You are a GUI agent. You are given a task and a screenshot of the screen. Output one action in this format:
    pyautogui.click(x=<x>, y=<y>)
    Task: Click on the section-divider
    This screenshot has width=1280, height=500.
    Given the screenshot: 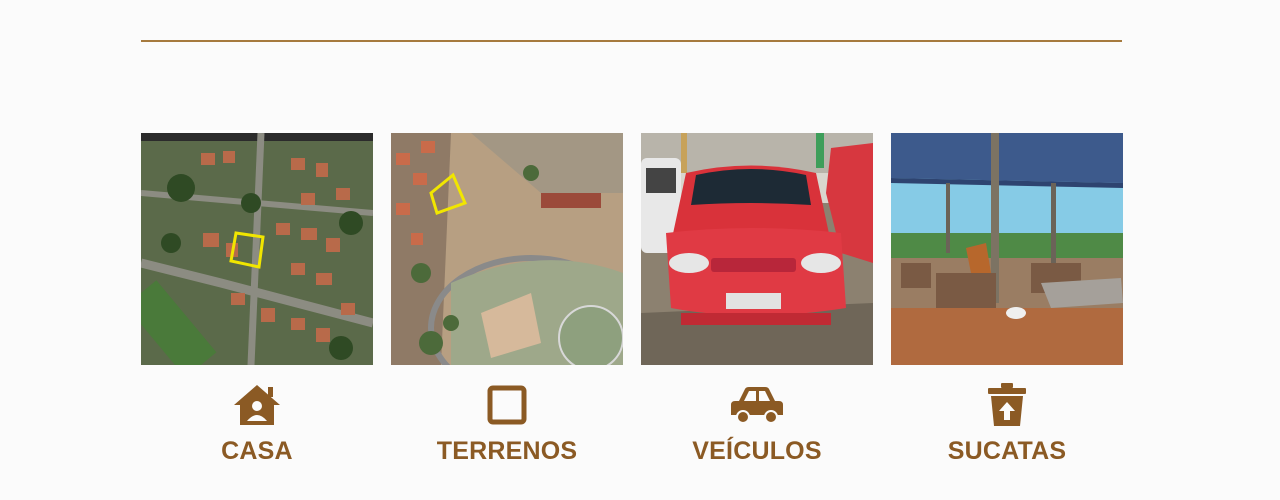 What is the action you would take?
    pyautogui.click(x=631, y=41)
    